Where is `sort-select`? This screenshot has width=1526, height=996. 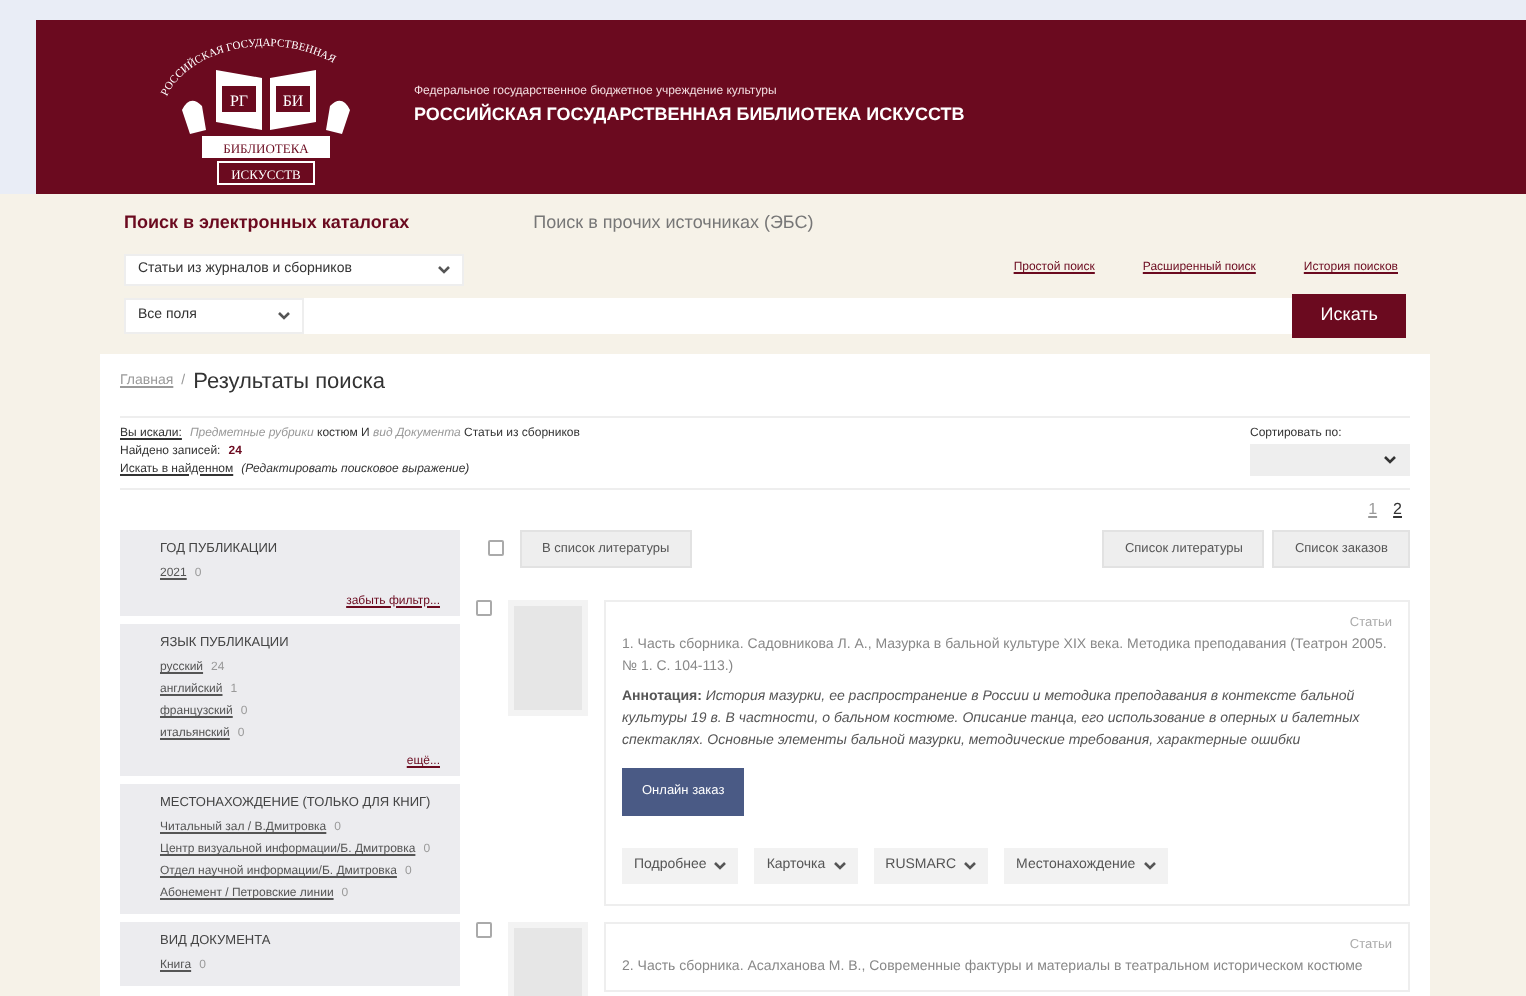
sort-select is located at coordinates (1330, 459).